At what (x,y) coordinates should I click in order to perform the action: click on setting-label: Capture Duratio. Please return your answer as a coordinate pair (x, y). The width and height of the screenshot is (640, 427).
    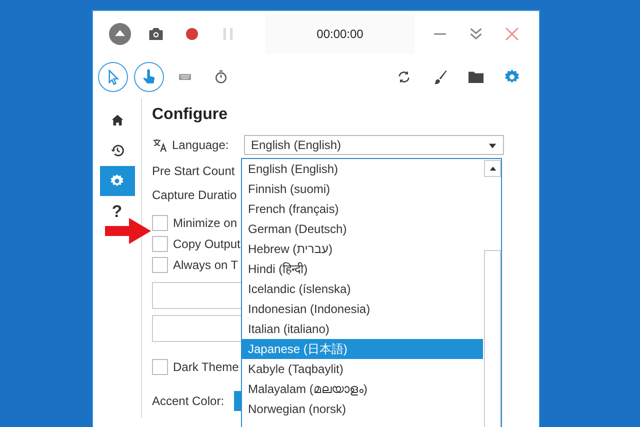
    Looking at the image, I should click on (194, 195).